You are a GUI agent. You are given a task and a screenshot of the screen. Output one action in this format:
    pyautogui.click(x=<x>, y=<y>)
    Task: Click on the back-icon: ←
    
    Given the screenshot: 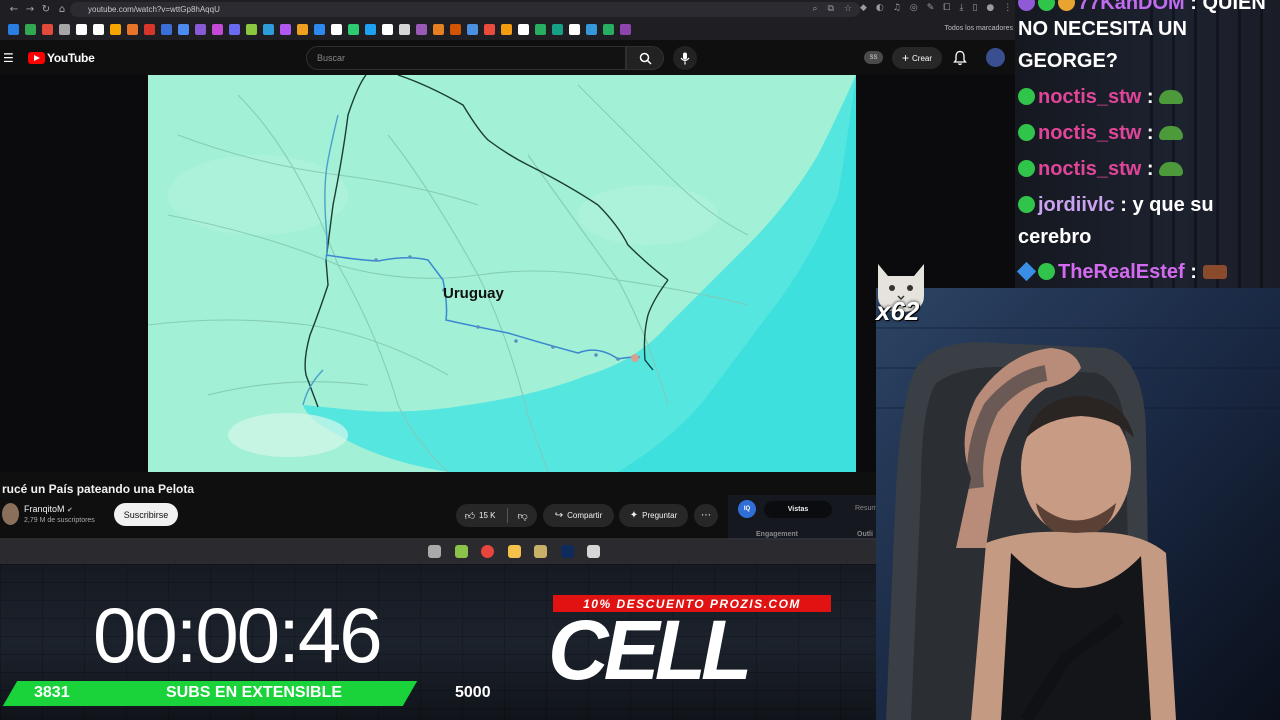 What is the action you would take?
    pyautogui.click(x=14, y=10)
    